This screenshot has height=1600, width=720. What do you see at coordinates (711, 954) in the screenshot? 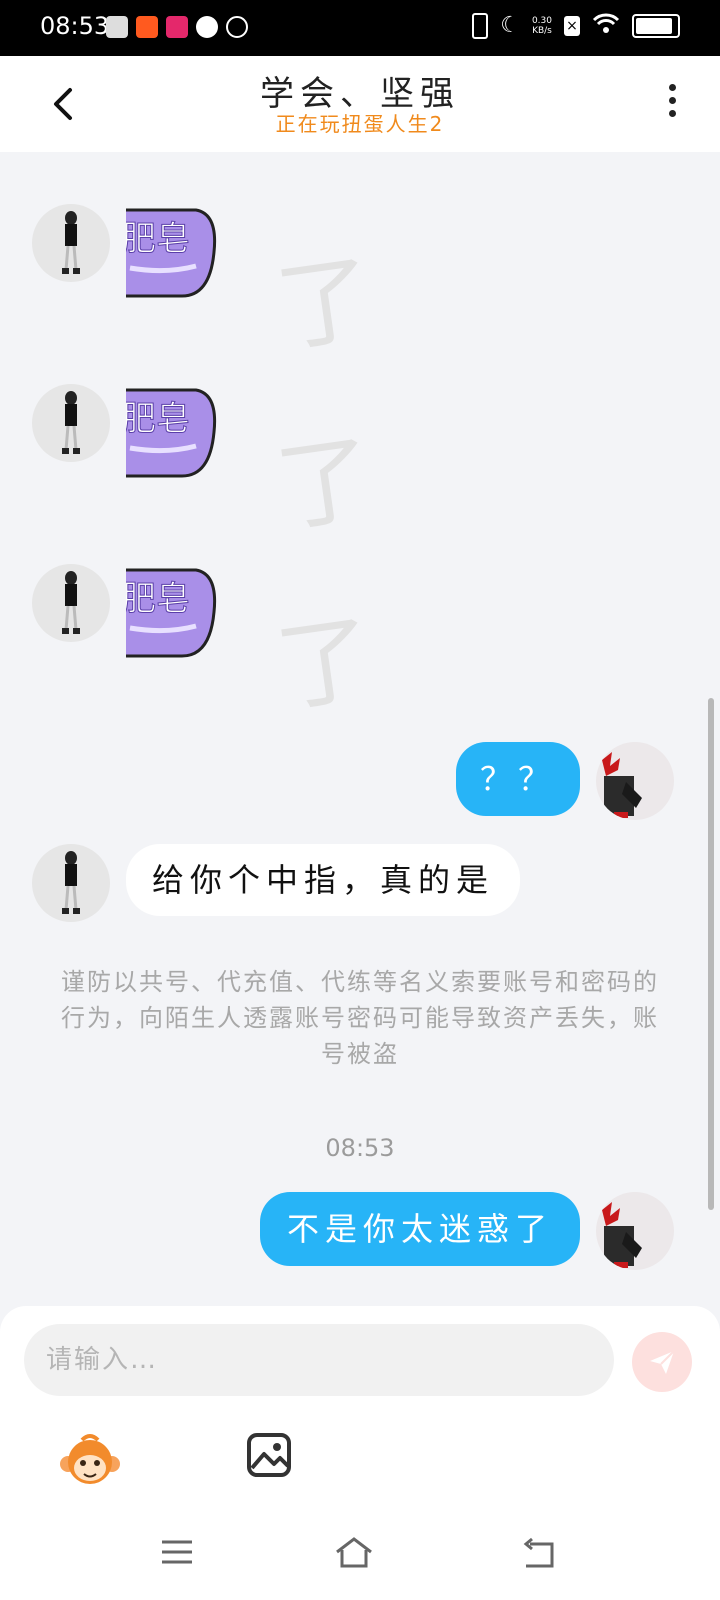
I see `scrollbar` at bounding box center [711, 954].